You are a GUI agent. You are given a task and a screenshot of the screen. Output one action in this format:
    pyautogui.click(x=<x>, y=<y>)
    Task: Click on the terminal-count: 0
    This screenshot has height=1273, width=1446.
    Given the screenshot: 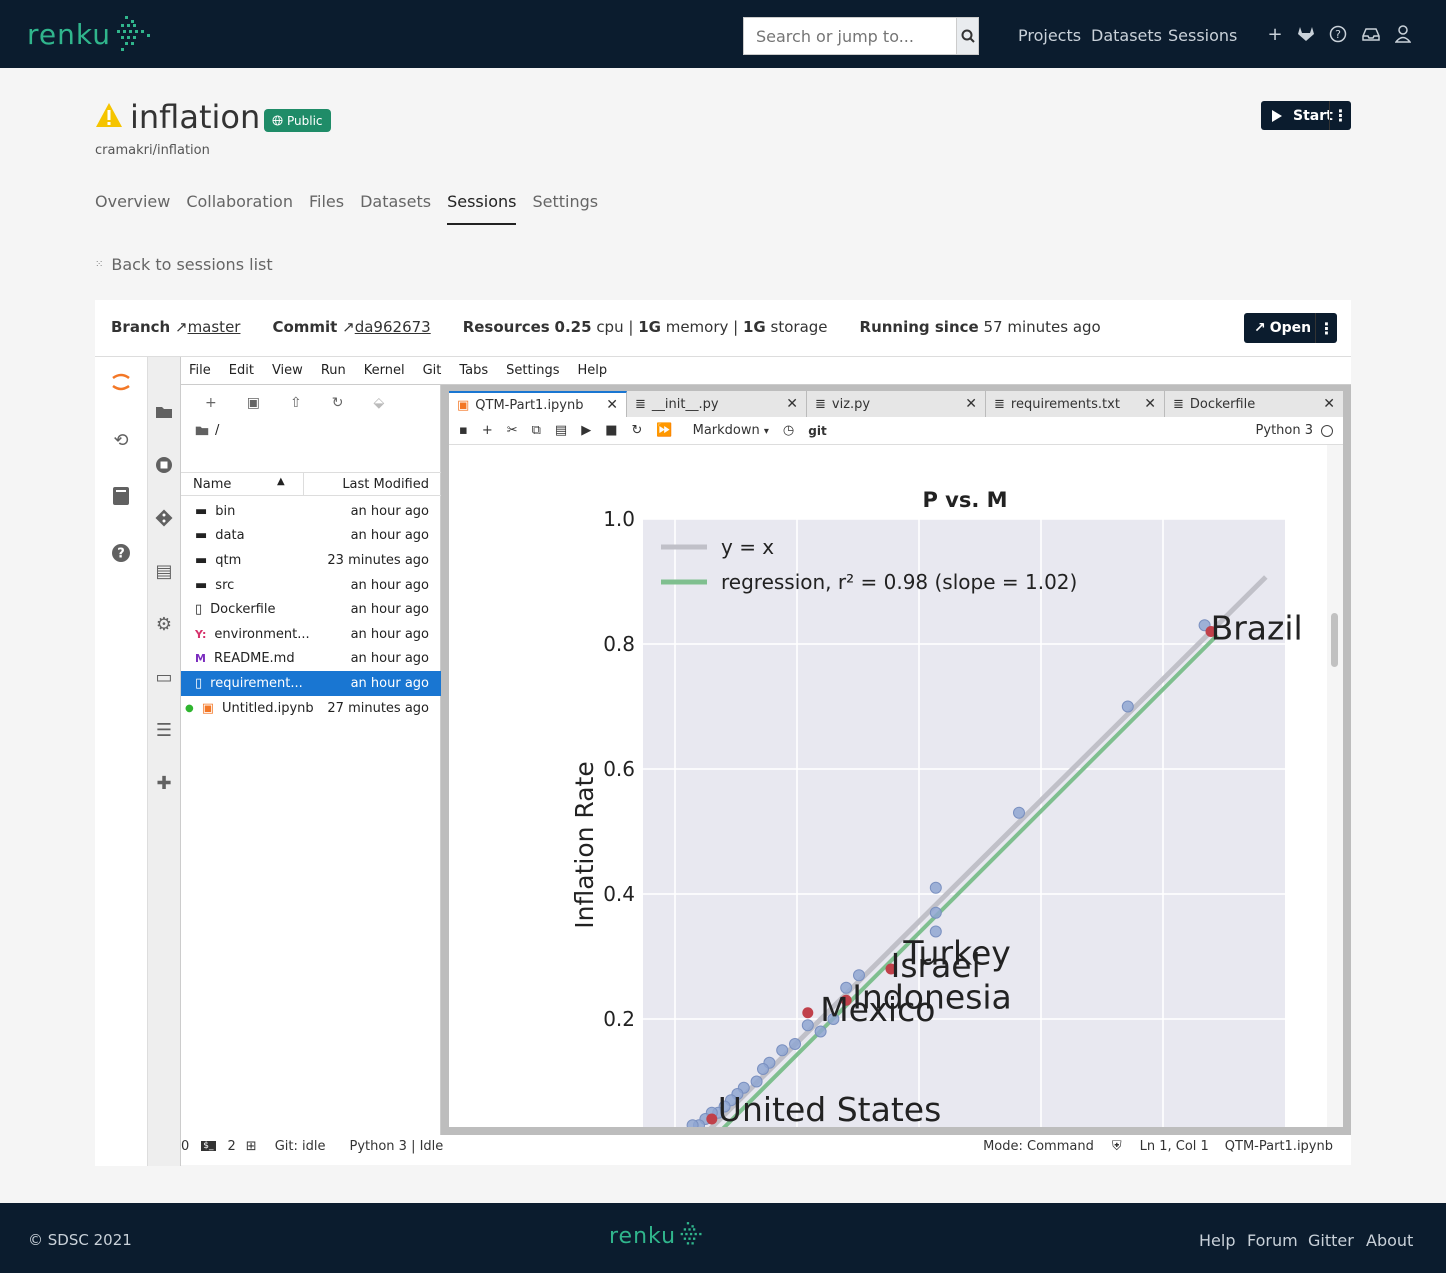 What is the action you would take?
    pyautogui.click(x=185, y=1146)
    